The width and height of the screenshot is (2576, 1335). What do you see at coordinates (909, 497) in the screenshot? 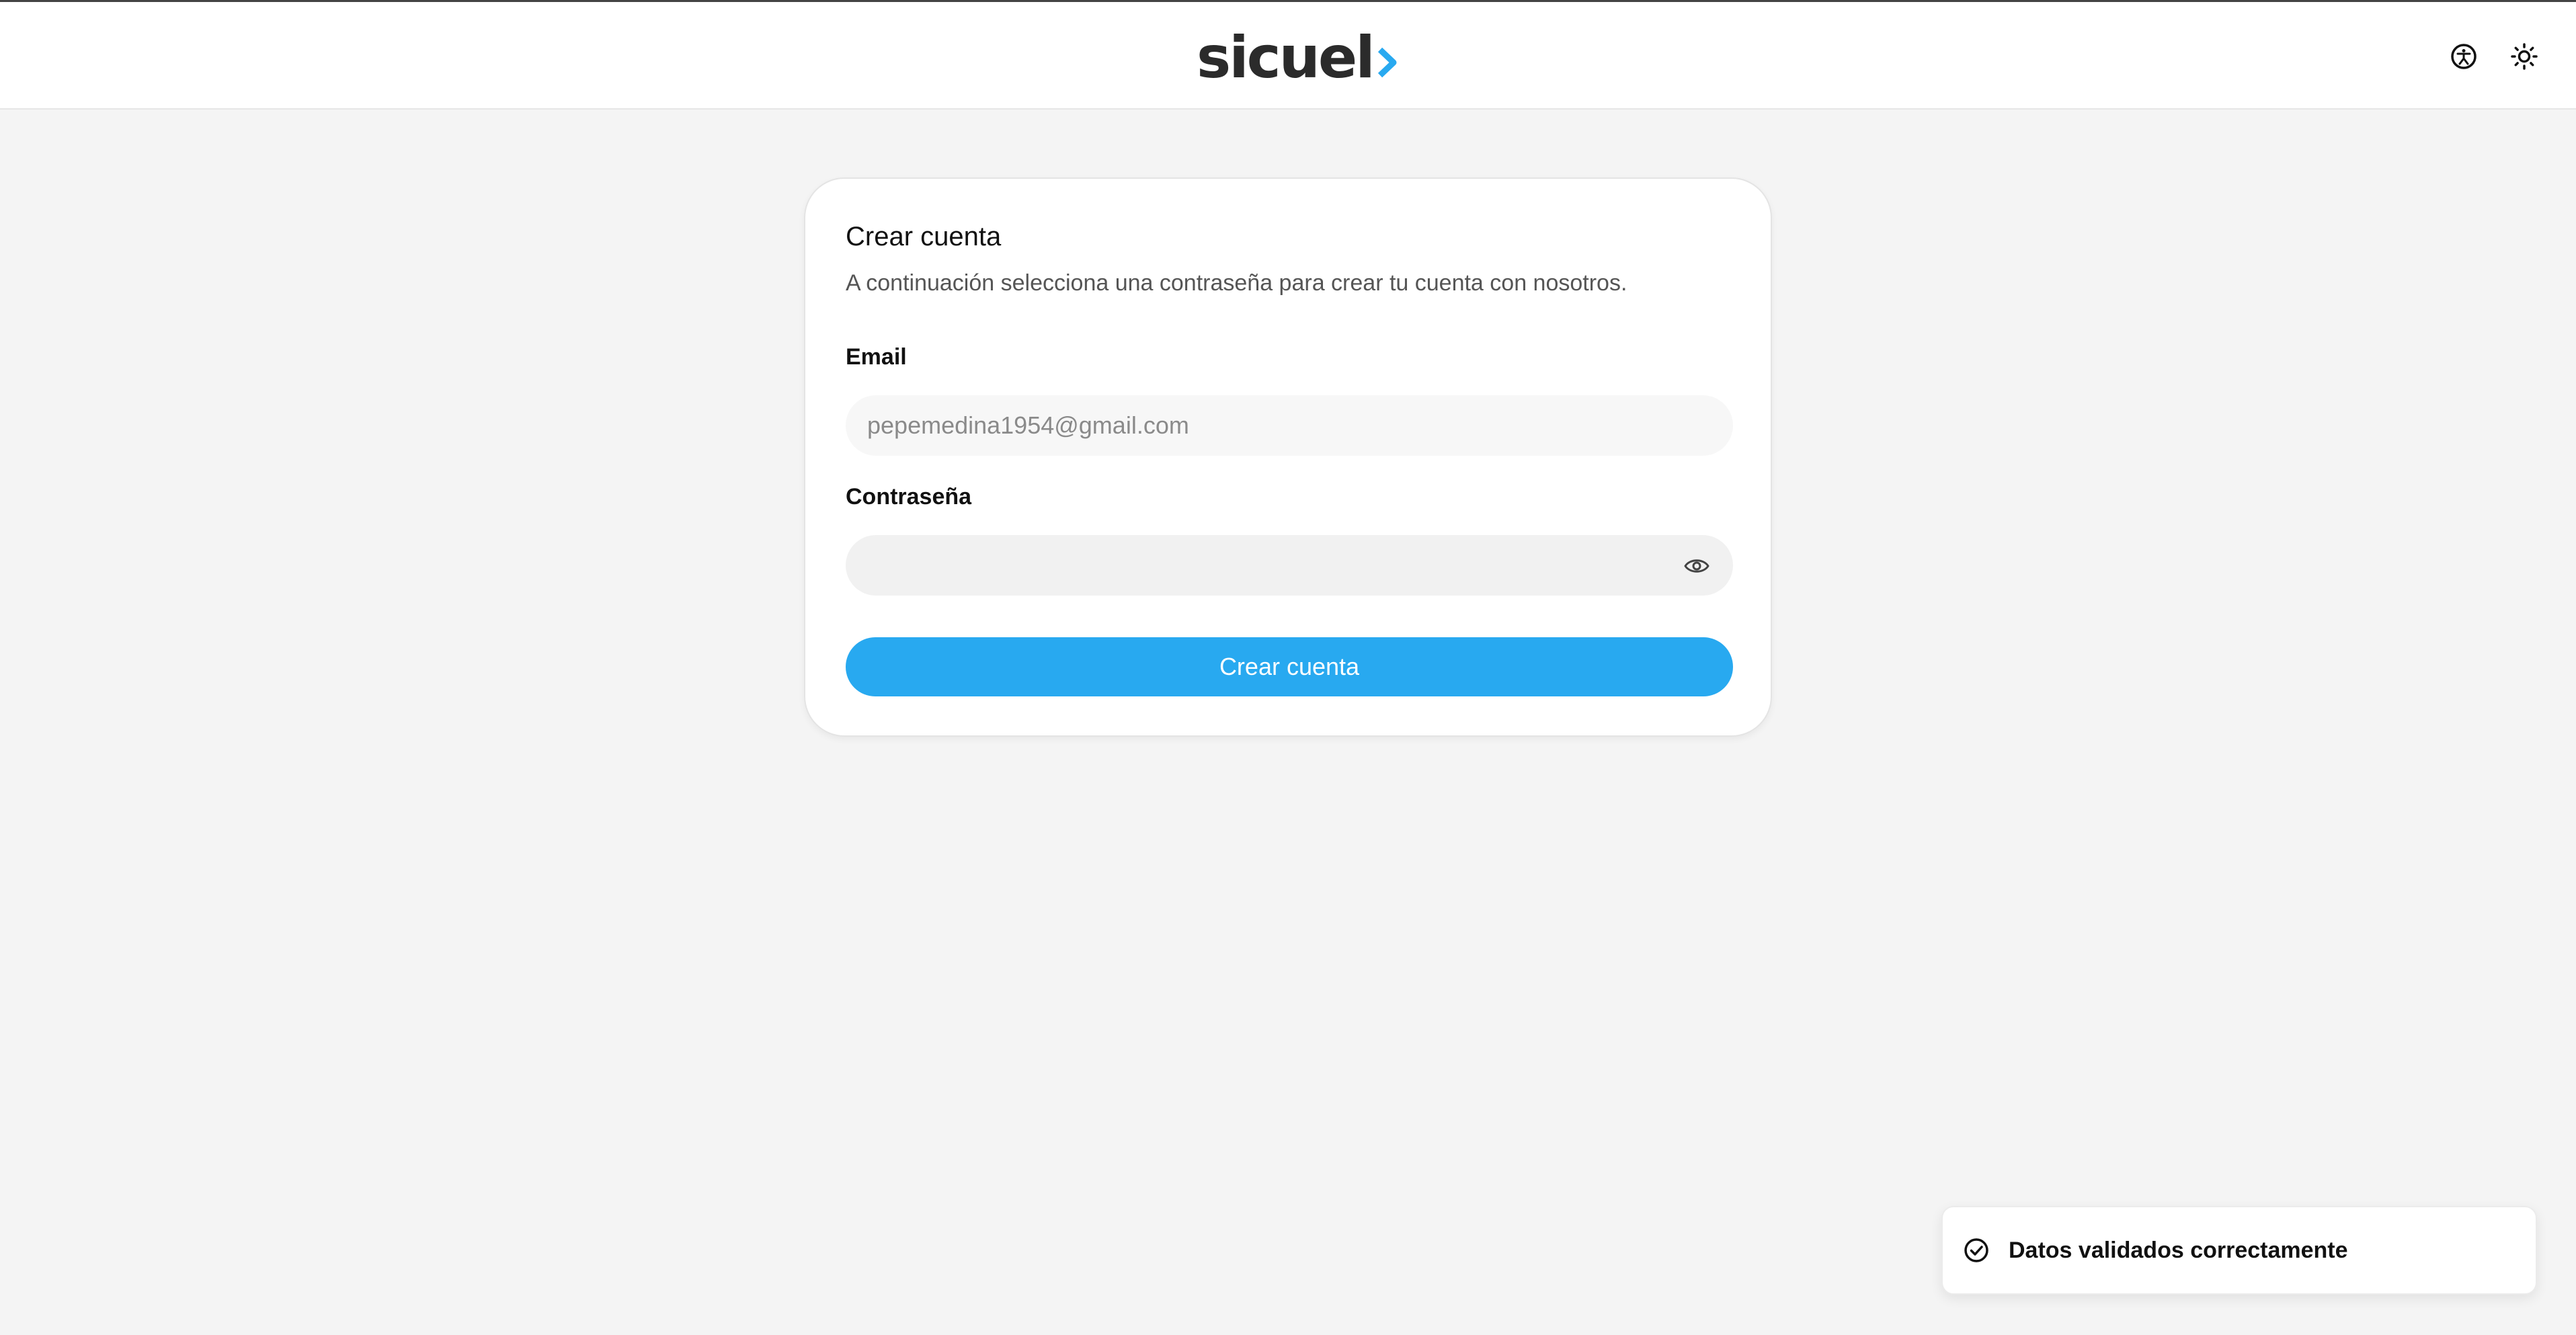
I see `password-label: Contraseña` at bounding box center [909, 497].